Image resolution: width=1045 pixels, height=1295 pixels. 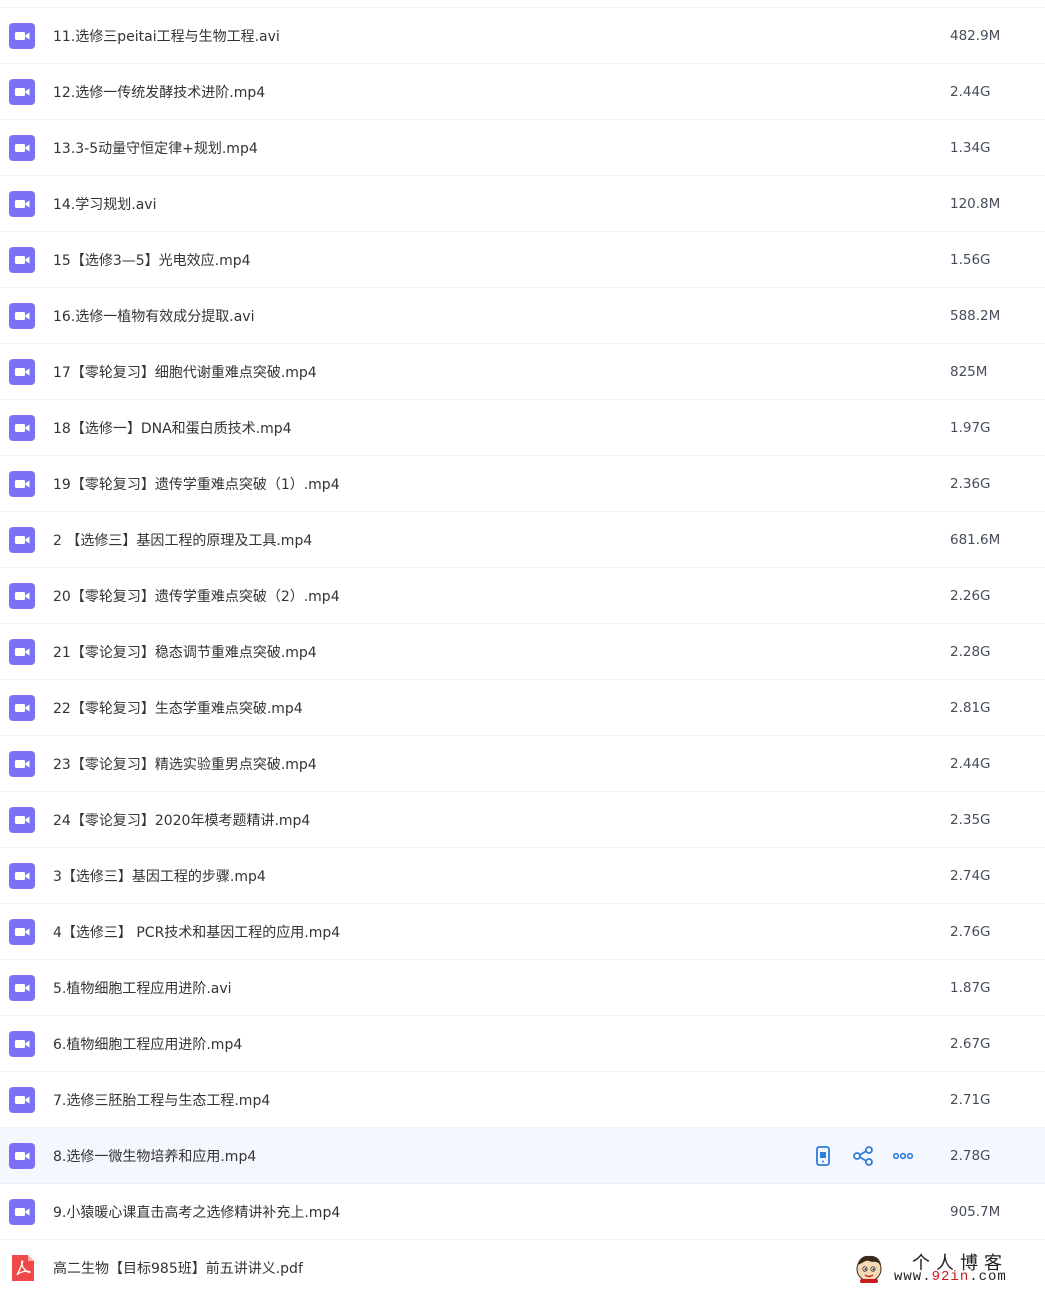 What do you see at coordinates (155, 148) in the screenshot?
I see `file-name: 13.3-5动量守恒定律+规划.mp4` at bounding box center [155, 148].